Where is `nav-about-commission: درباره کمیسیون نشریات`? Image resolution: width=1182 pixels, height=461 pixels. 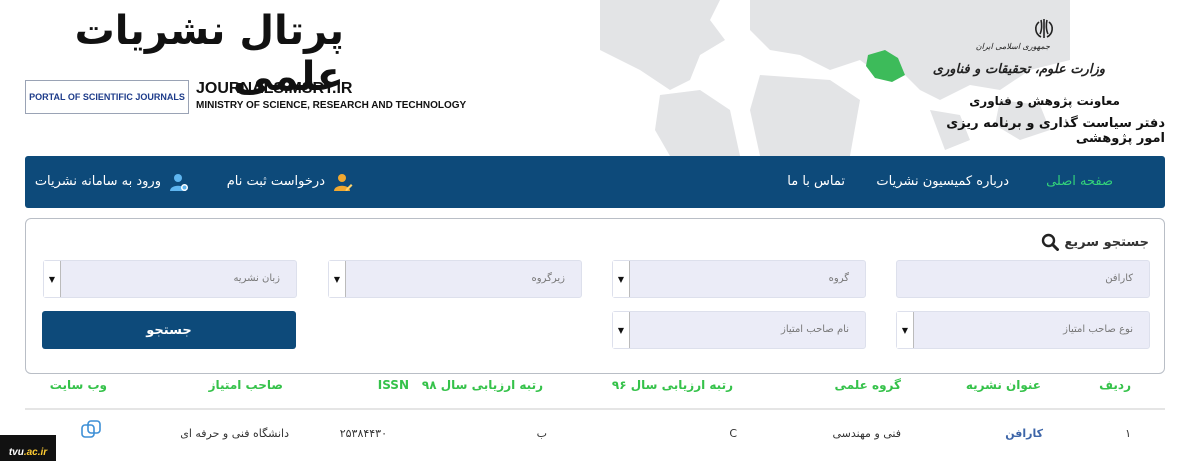
nav-about-commission: درباره کمیسیون نشریات is located at coordinates (942, 182).